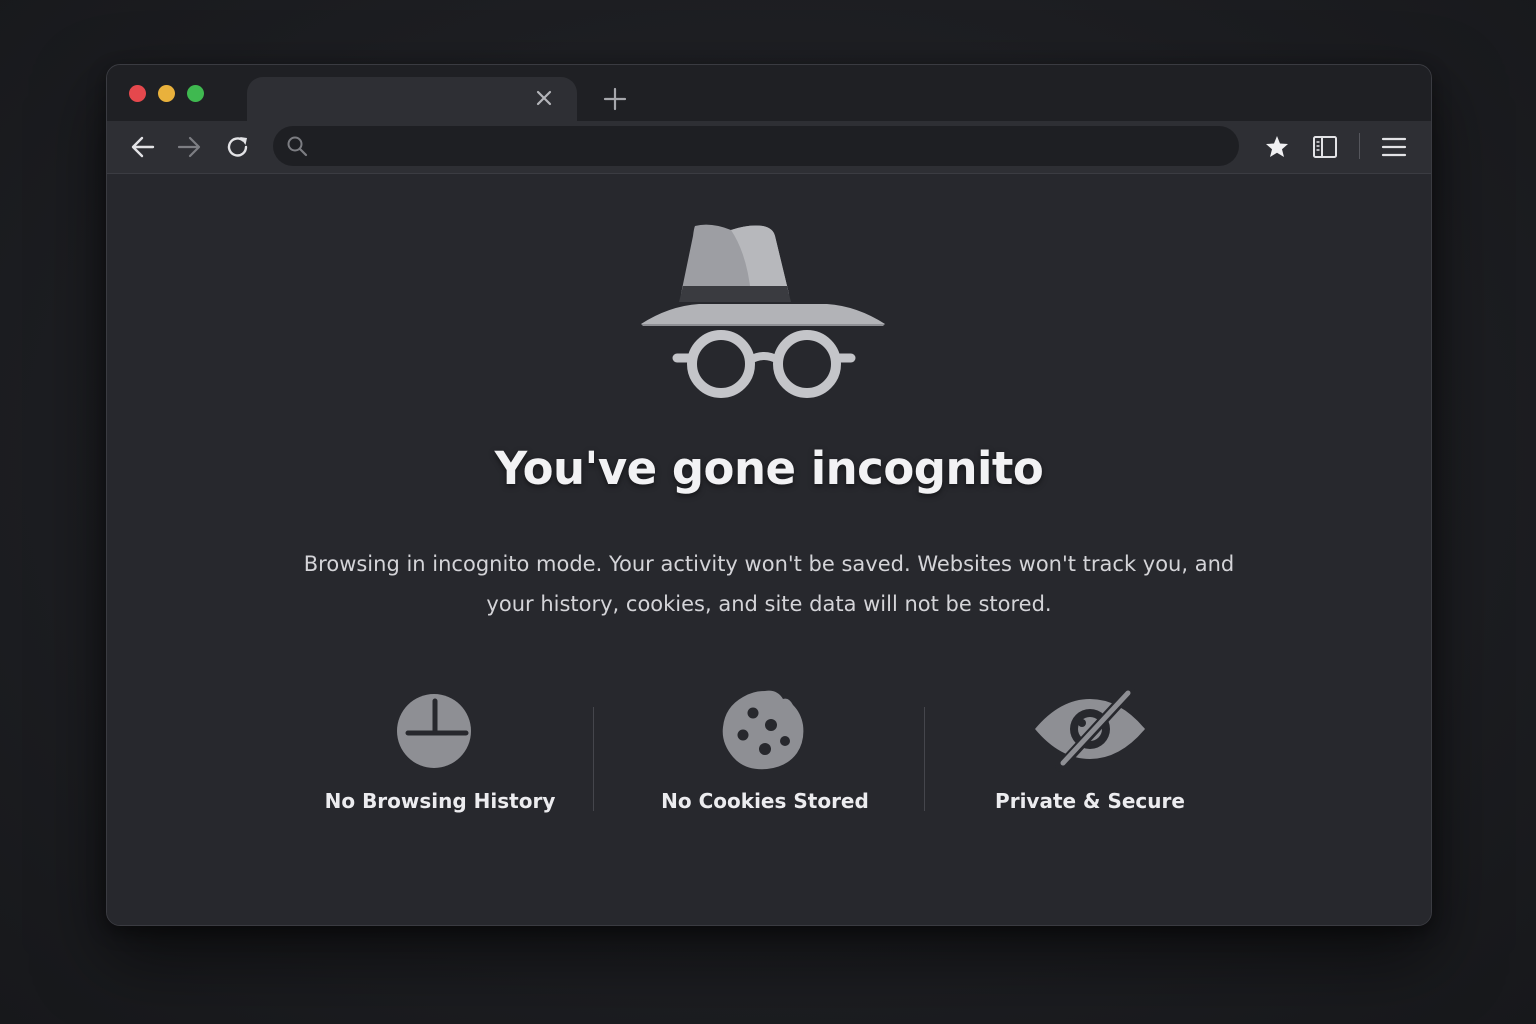 The width and height of the screenshot is (1536, 1024). I want to click on sidebar-icon, so click(1325, 147).